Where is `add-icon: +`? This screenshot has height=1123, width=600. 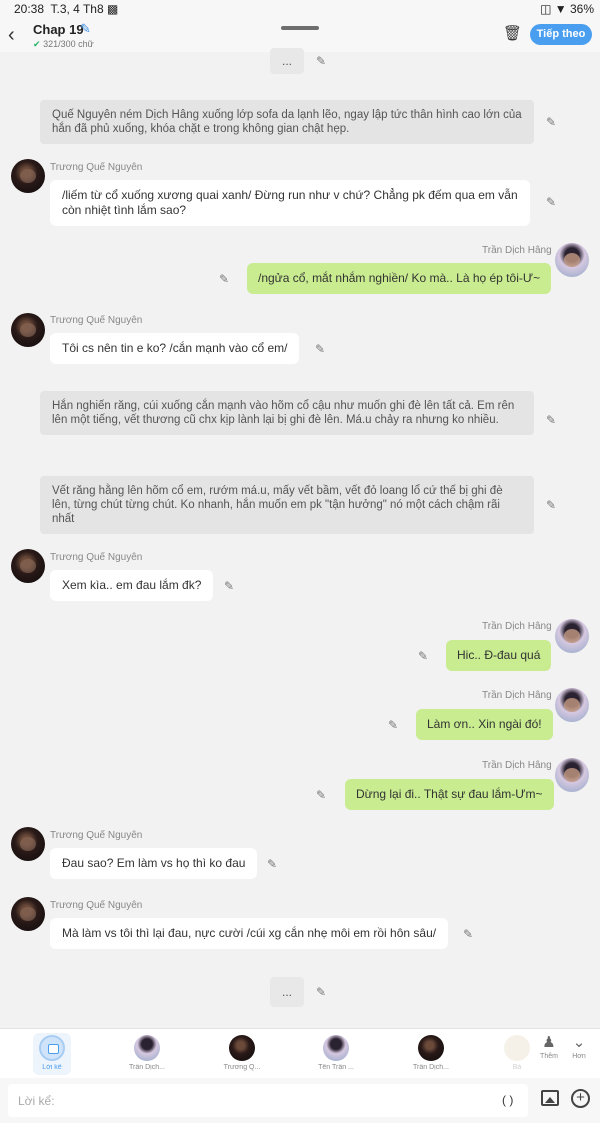
add-icon: + is located at coordinates (580, 1098).